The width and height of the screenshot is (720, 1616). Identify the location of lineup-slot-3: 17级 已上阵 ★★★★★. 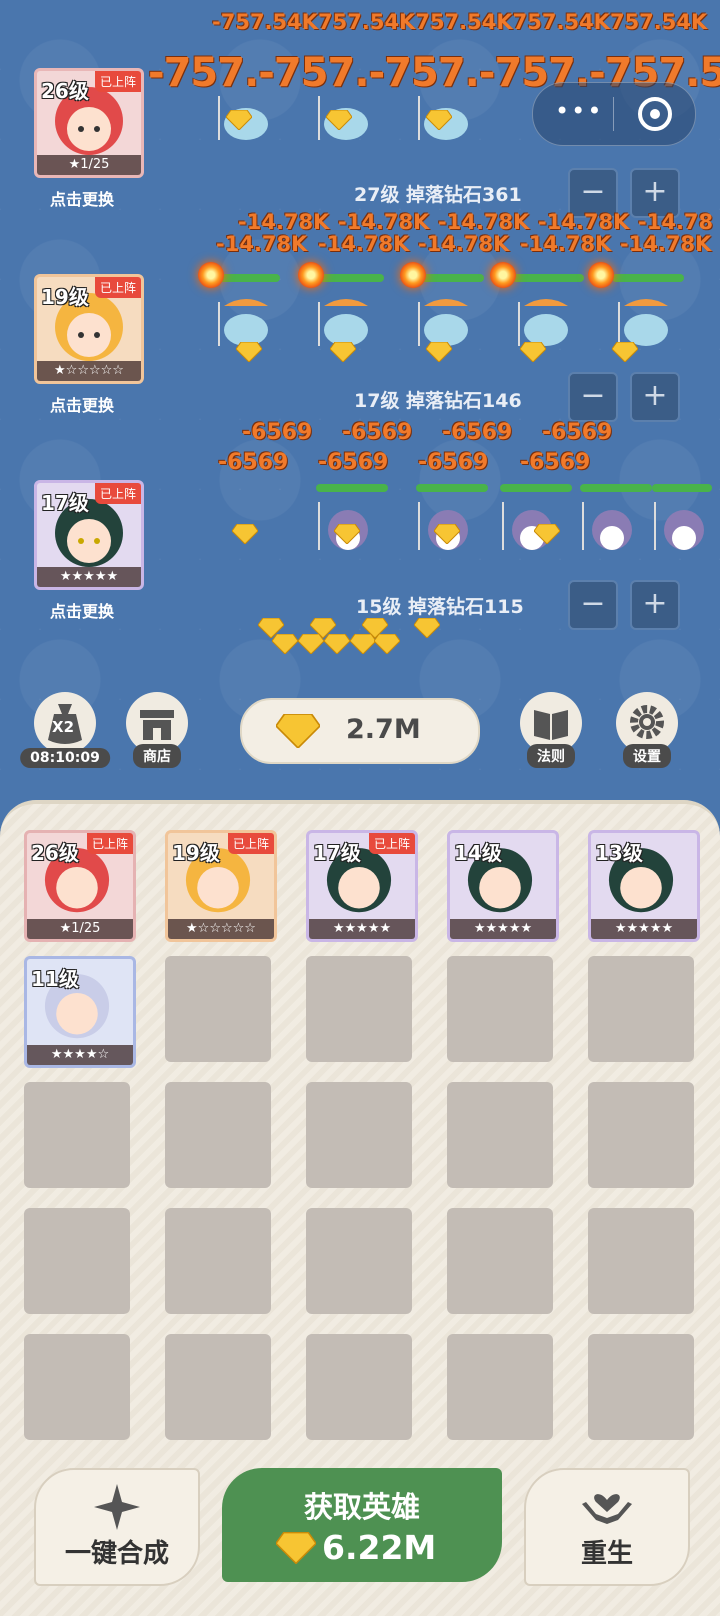
(89, 535).